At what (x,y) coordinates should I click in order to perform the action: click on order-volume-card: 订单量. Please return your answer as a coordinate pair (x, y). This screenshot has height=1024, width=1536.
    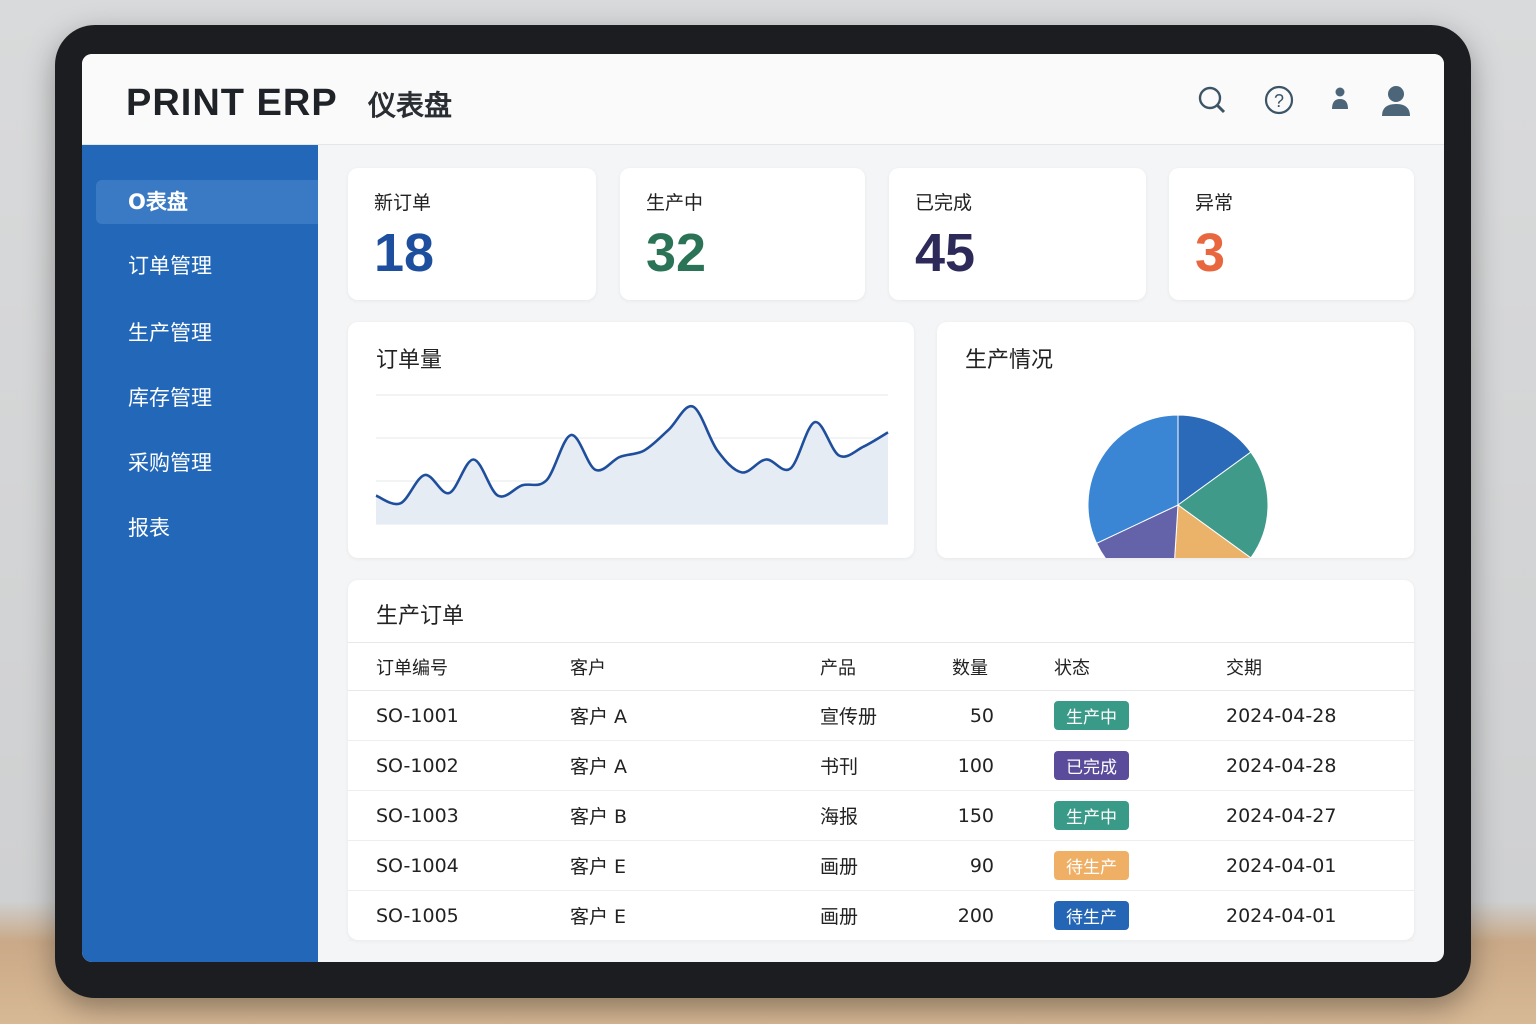
    Looking at the image, I should click on (631, 440).